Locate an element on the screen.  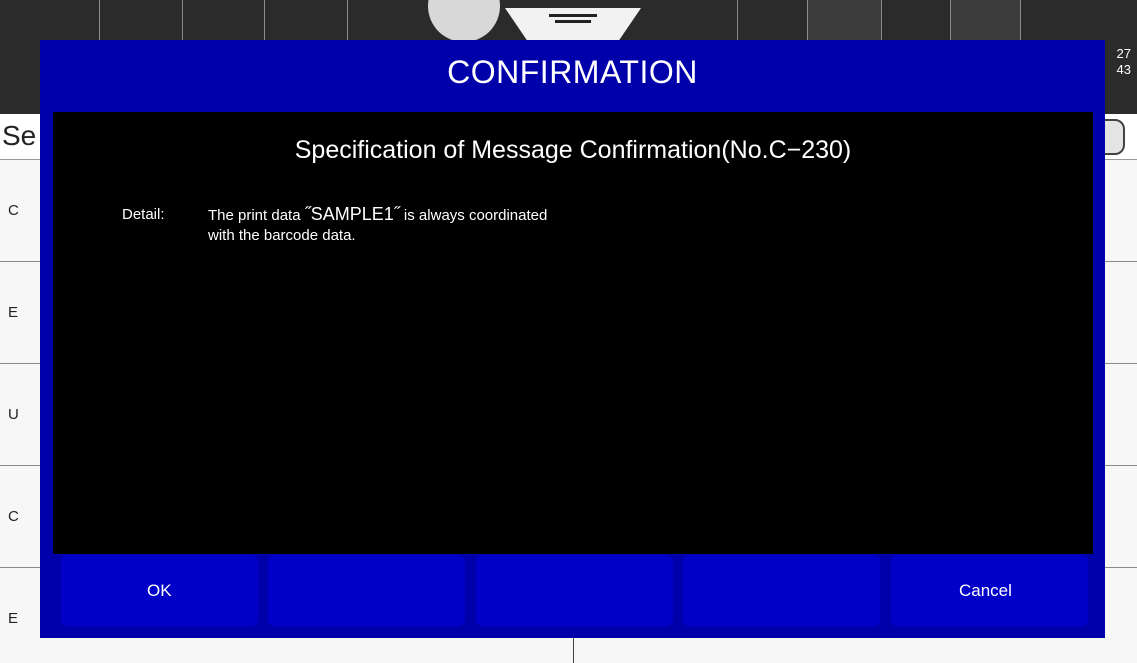
ok-button-label: OK is located at coordinates (159, 590).